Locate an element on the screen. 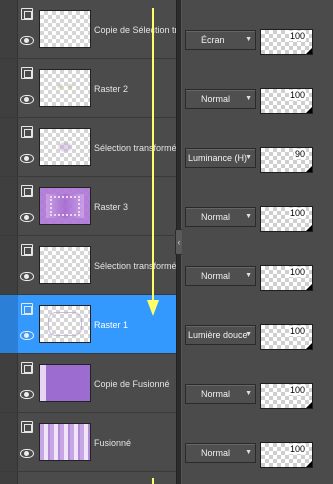 The image size is (333, 484). blend-mode-dropdown: Écran ▼ is located at coordinates (220, 40).